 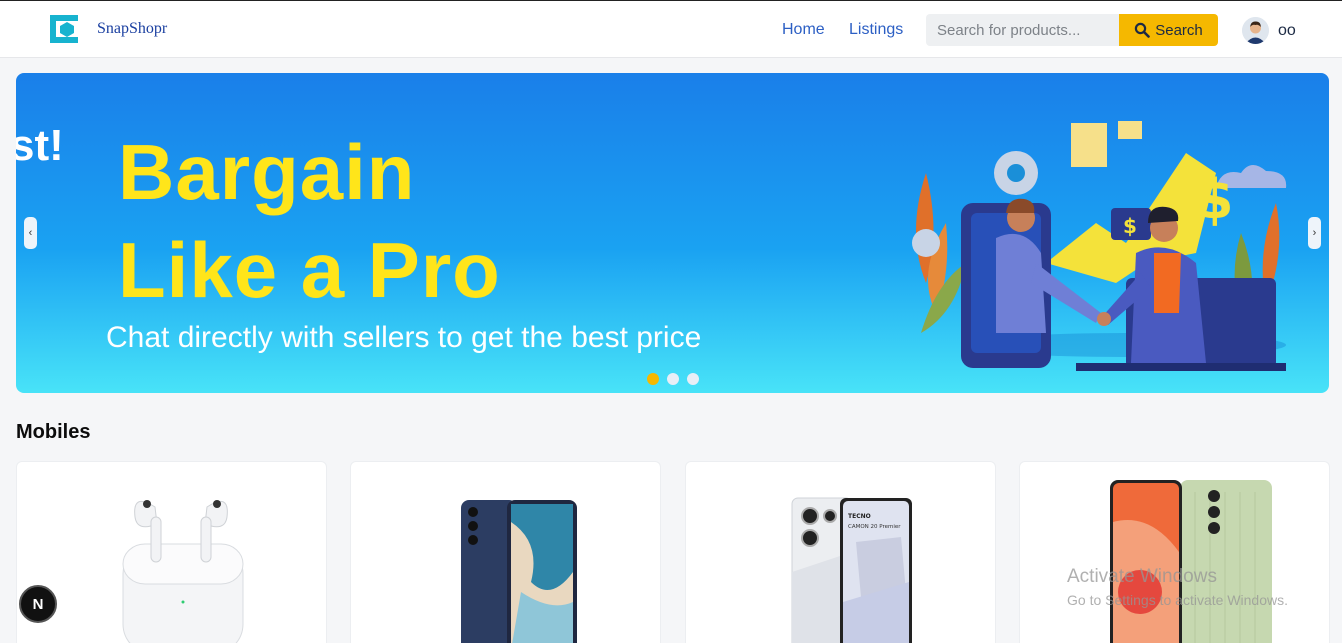 What do you see at coordinates (1096, 243) in the screenshot?
I see `handshake-illustration: $ $` at bounding box center [1096, 243].